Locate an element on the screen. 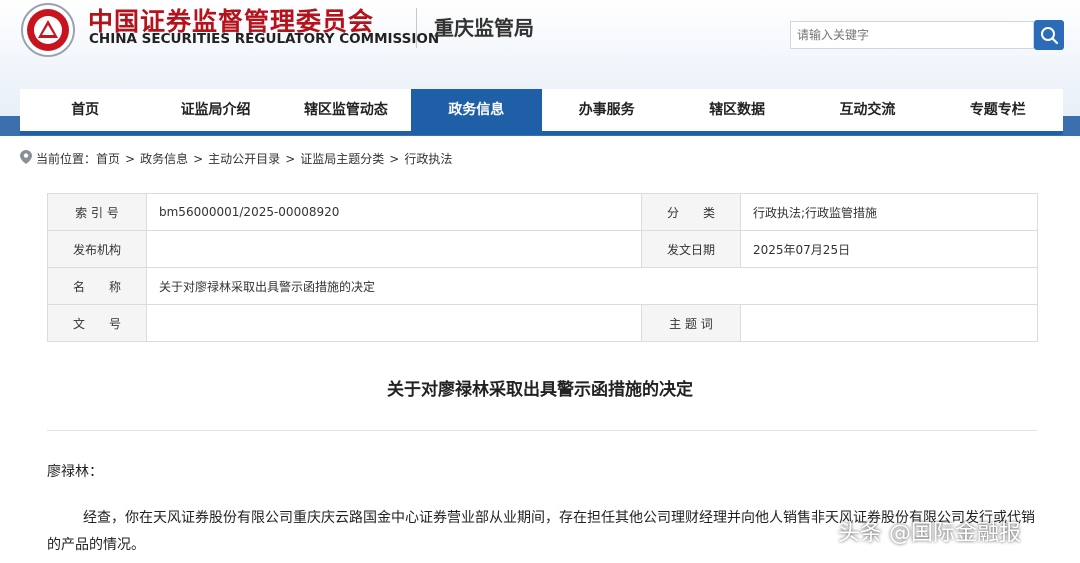  table-row: 发布机构 发文日期 2025年07月25日 is located at coordinates (542, 249).